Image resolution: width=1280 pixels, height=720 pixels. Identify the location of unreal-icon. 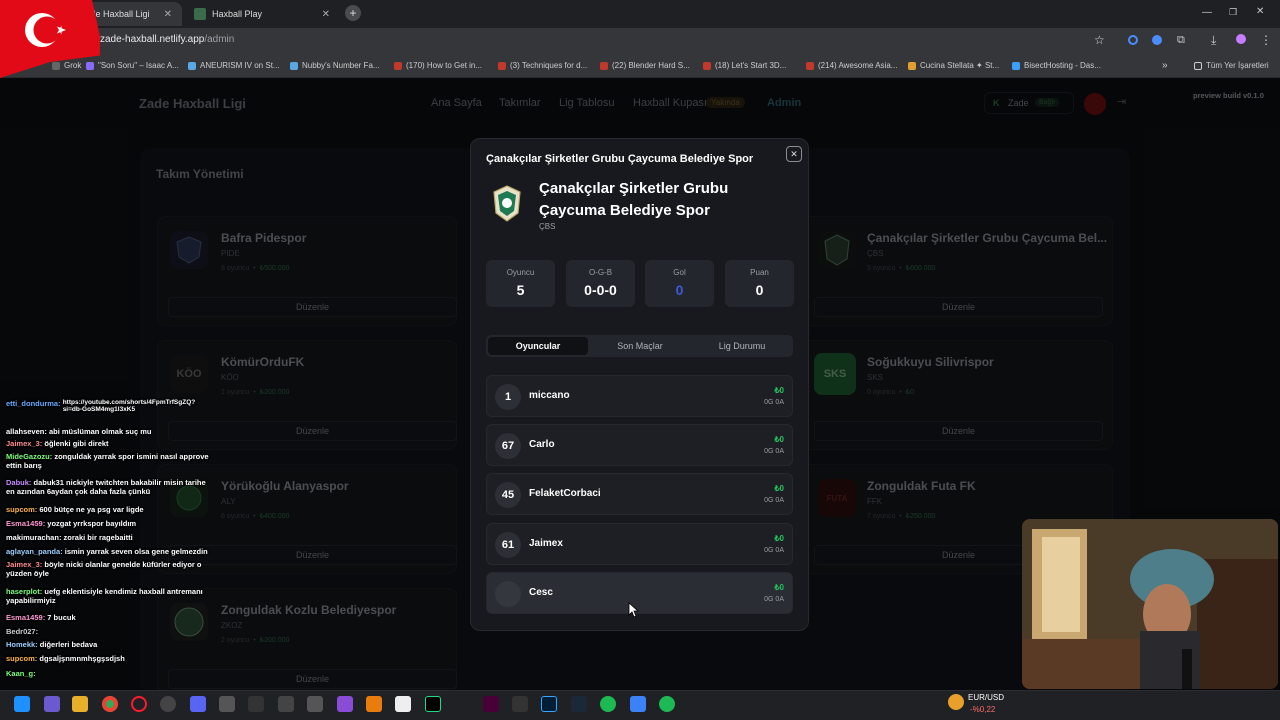
(256, 704).